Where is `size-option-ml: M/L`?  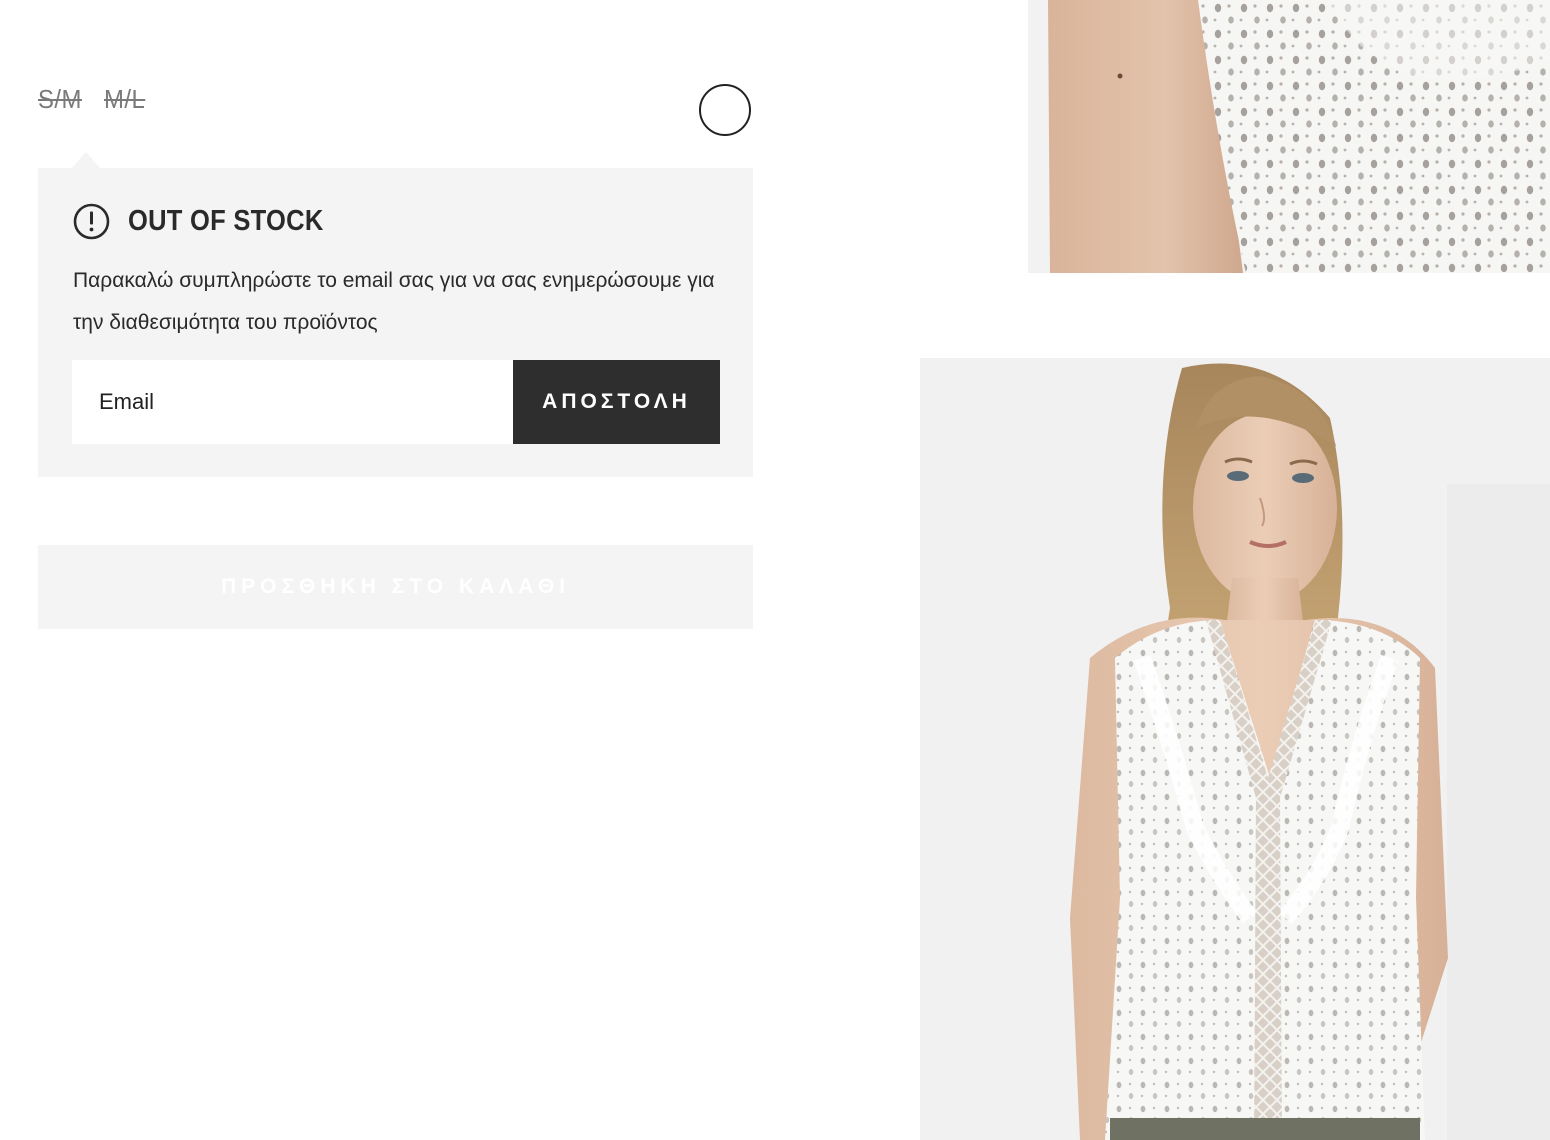
size-option-ml: M/L is located at coordinates (124, 99).